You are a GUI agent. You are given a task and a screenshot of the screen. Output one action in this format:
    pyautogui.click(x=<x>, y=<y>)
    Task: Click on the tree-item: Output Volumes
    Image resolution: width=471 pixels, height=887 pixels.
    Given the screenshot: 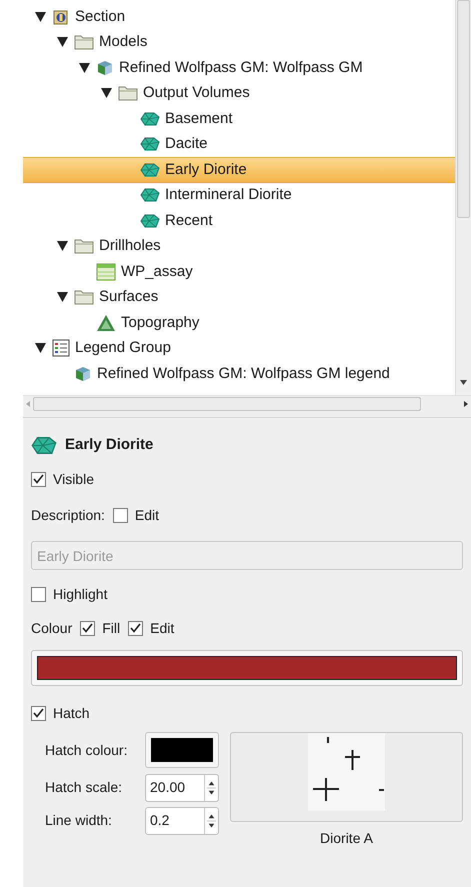 What is the action you would take?
    pyautogui.click(x=239, y=93)
    